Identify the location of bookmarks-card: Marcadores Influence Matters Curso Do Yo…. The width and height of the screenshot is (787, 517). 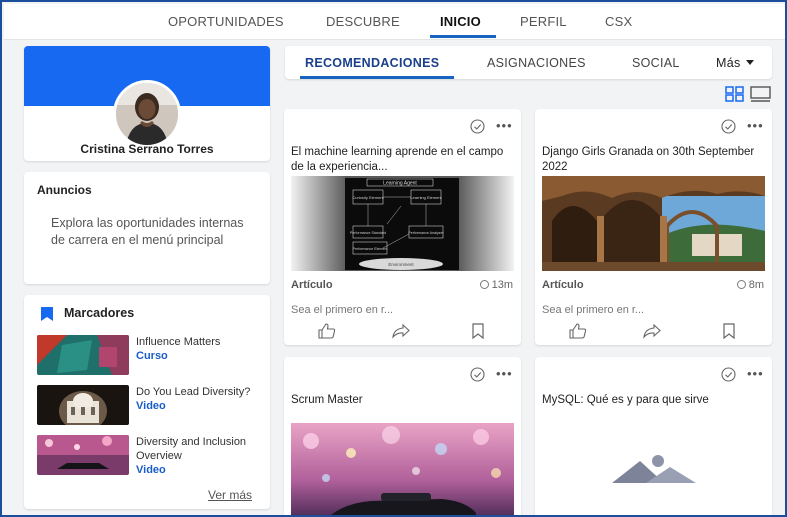
(147, 402).